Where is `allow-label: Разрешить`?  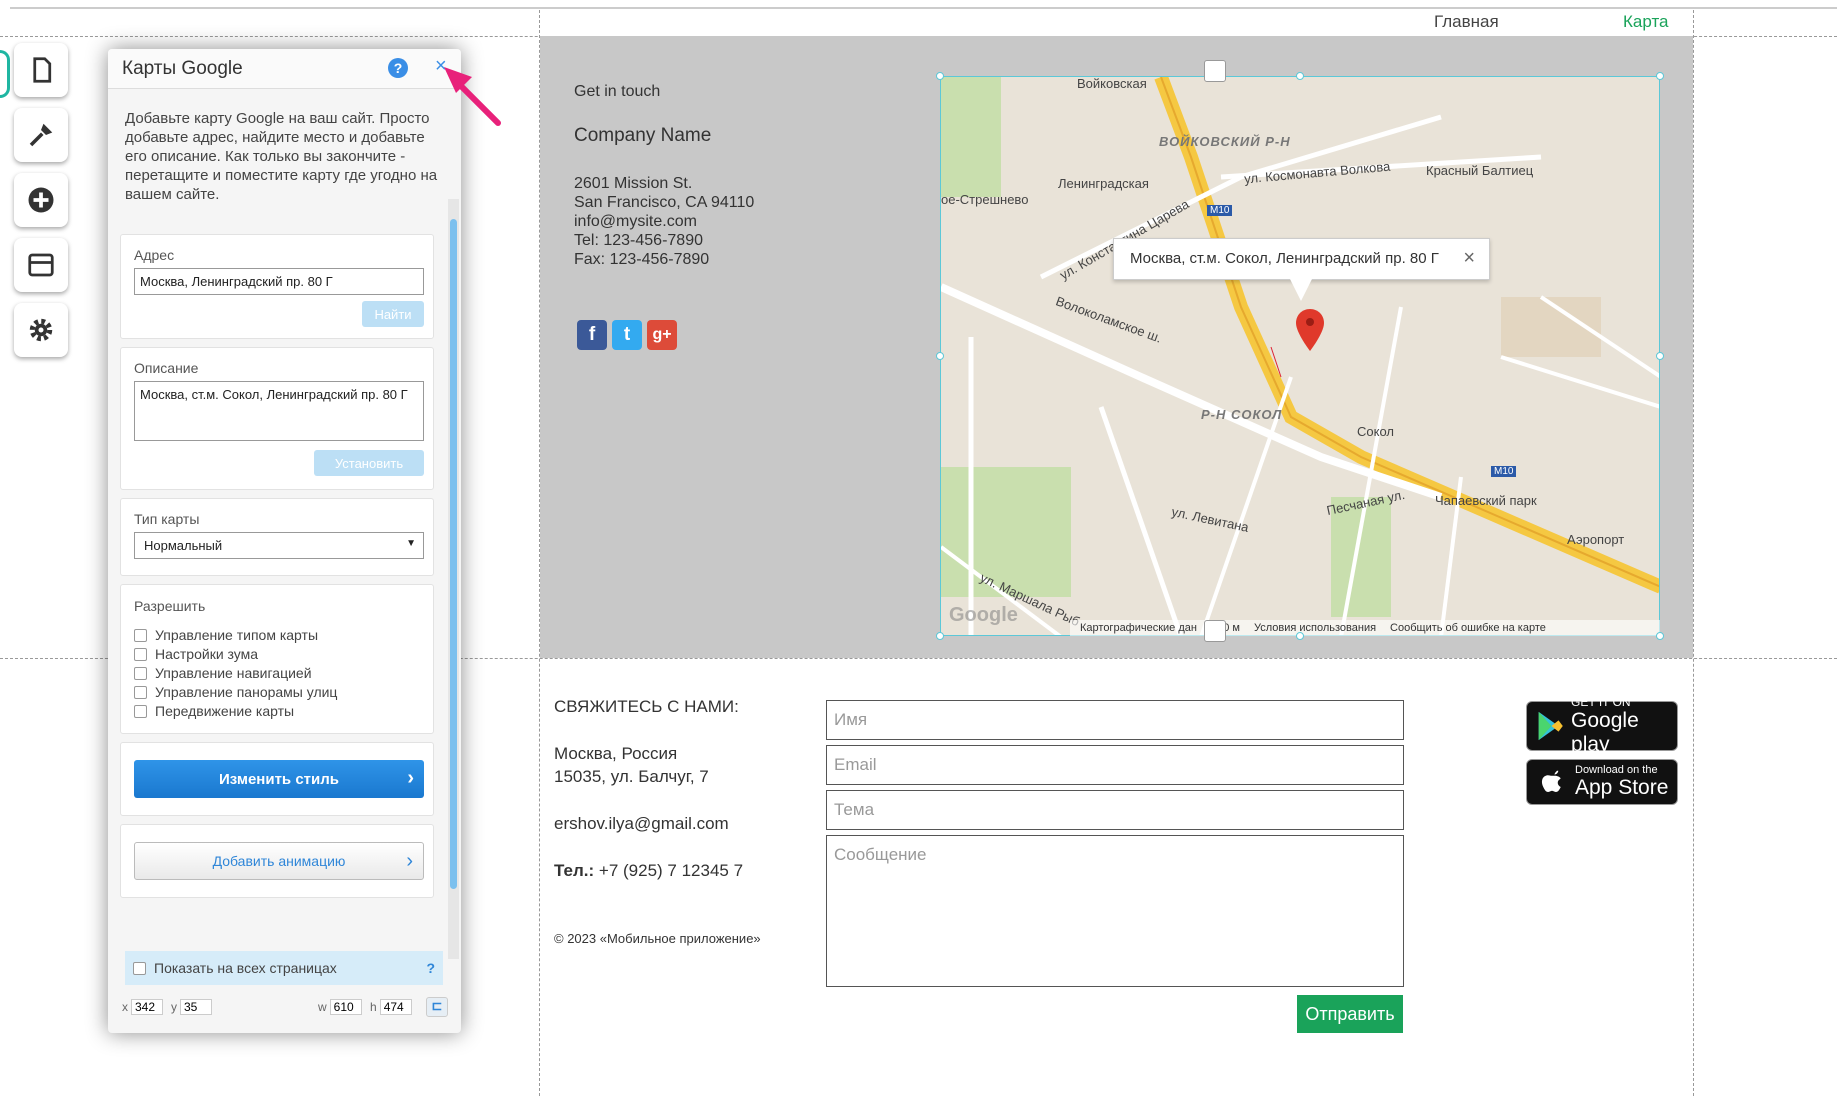 allow-label: Разрешить is located at coordinates (170, 606).